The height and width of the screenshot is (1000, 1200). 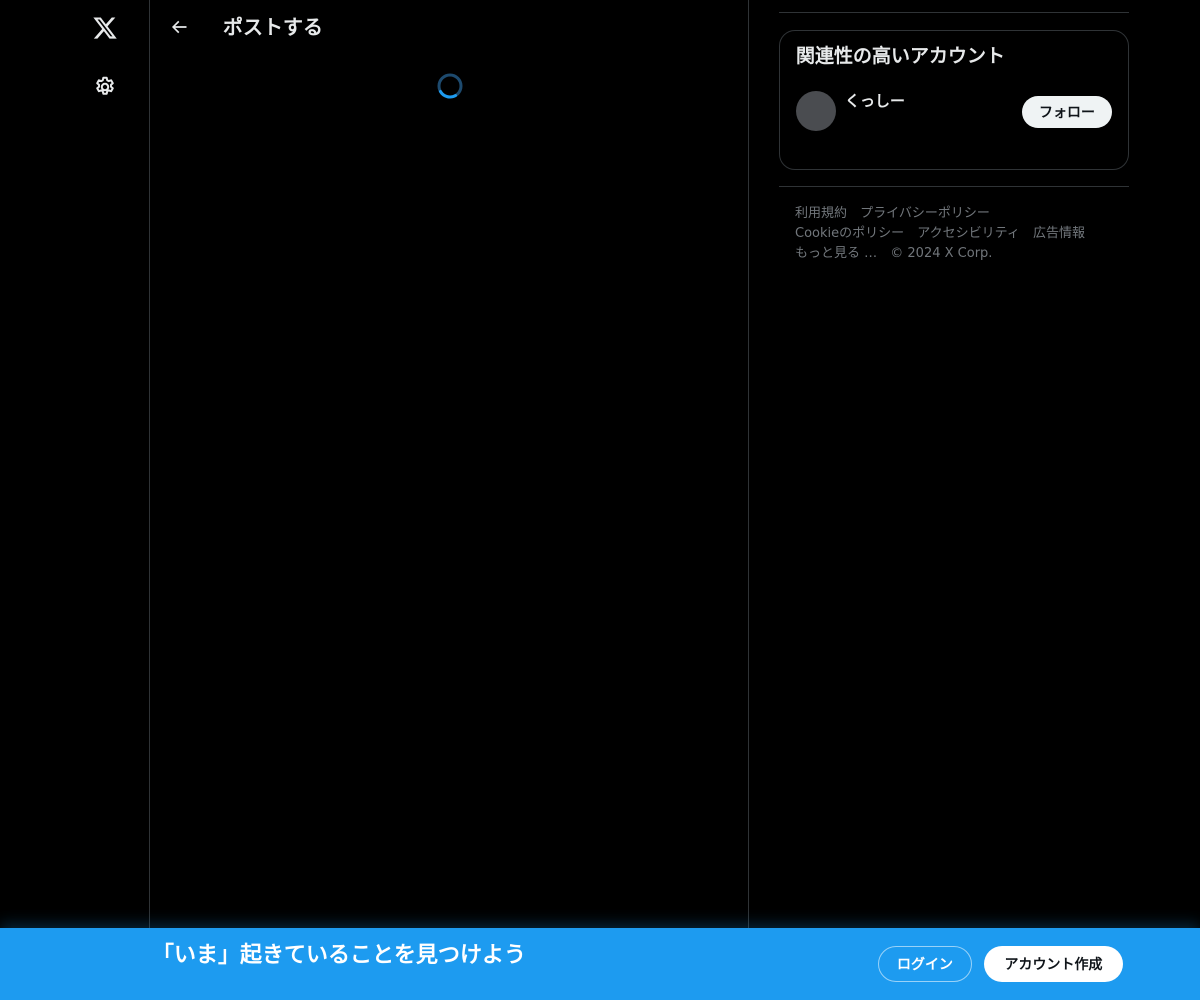 What do you see at coordinates (816, 111) in the screenshot?
I see `avatar` at bounding box center [816, 111].